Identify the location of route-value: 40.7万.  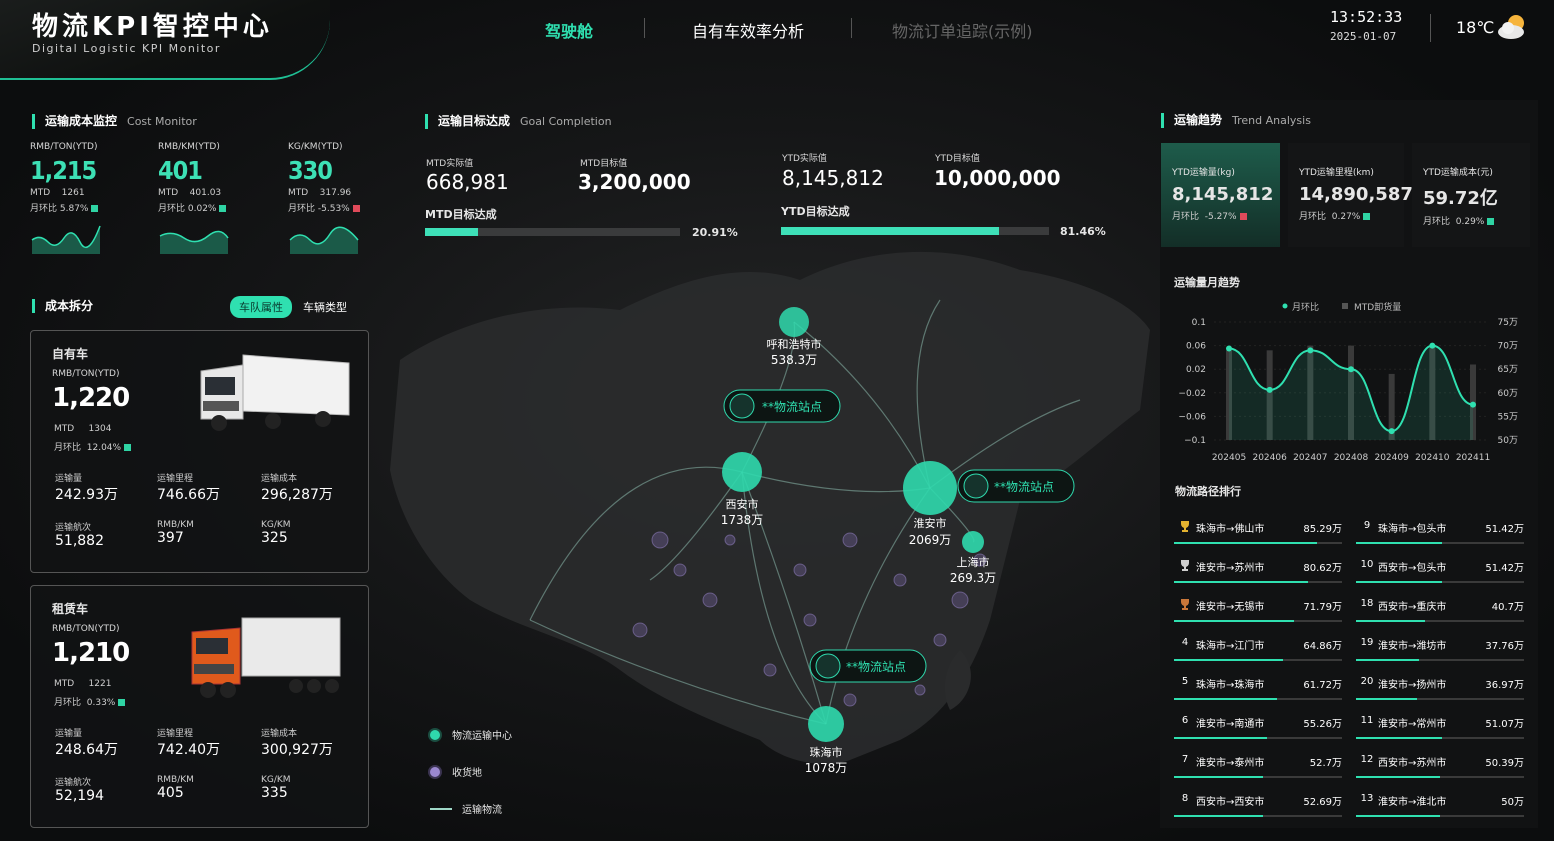
(1507, 607).